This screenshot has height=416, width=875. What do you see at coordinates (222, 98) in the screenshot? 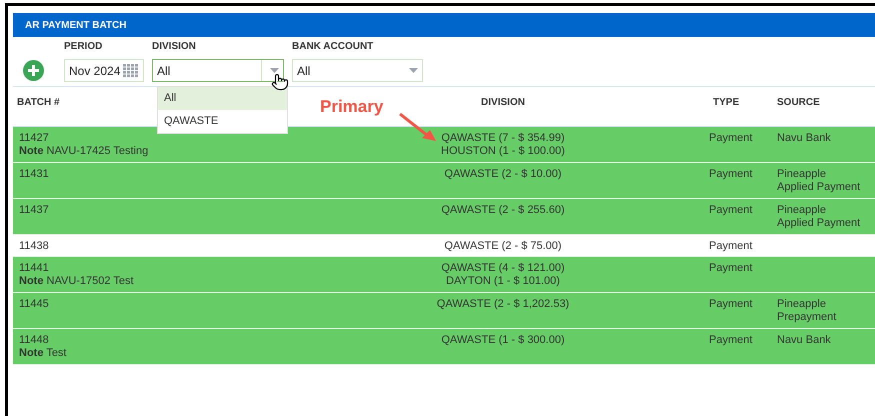
I see `dropdown-option: All` at bounding box center [222, 98].